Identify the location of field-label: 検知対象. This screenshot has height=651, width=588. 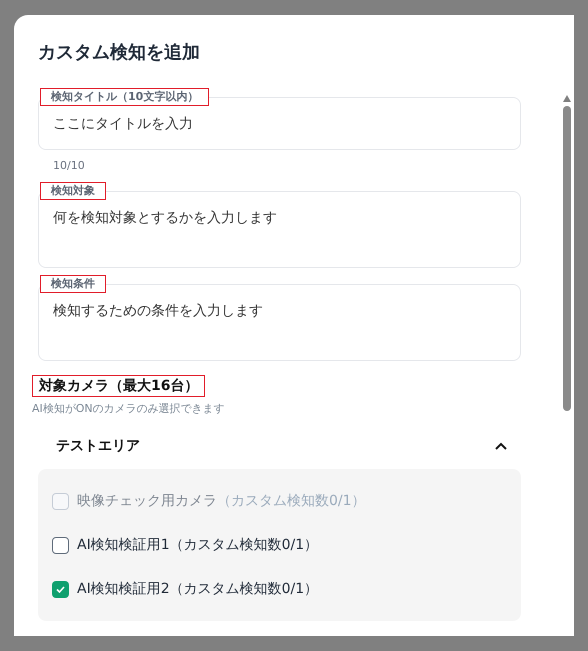
(73, 191).